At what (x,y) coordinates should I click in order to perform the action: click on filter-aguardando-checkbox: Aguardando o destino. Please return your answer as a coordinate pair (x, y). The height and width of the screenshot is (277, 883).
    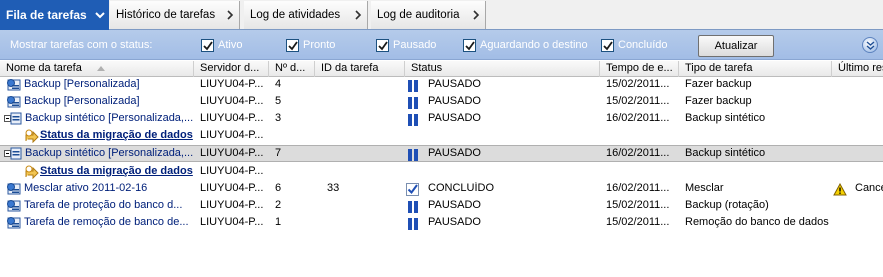
    Looking at the image, I should click on (525, 45).